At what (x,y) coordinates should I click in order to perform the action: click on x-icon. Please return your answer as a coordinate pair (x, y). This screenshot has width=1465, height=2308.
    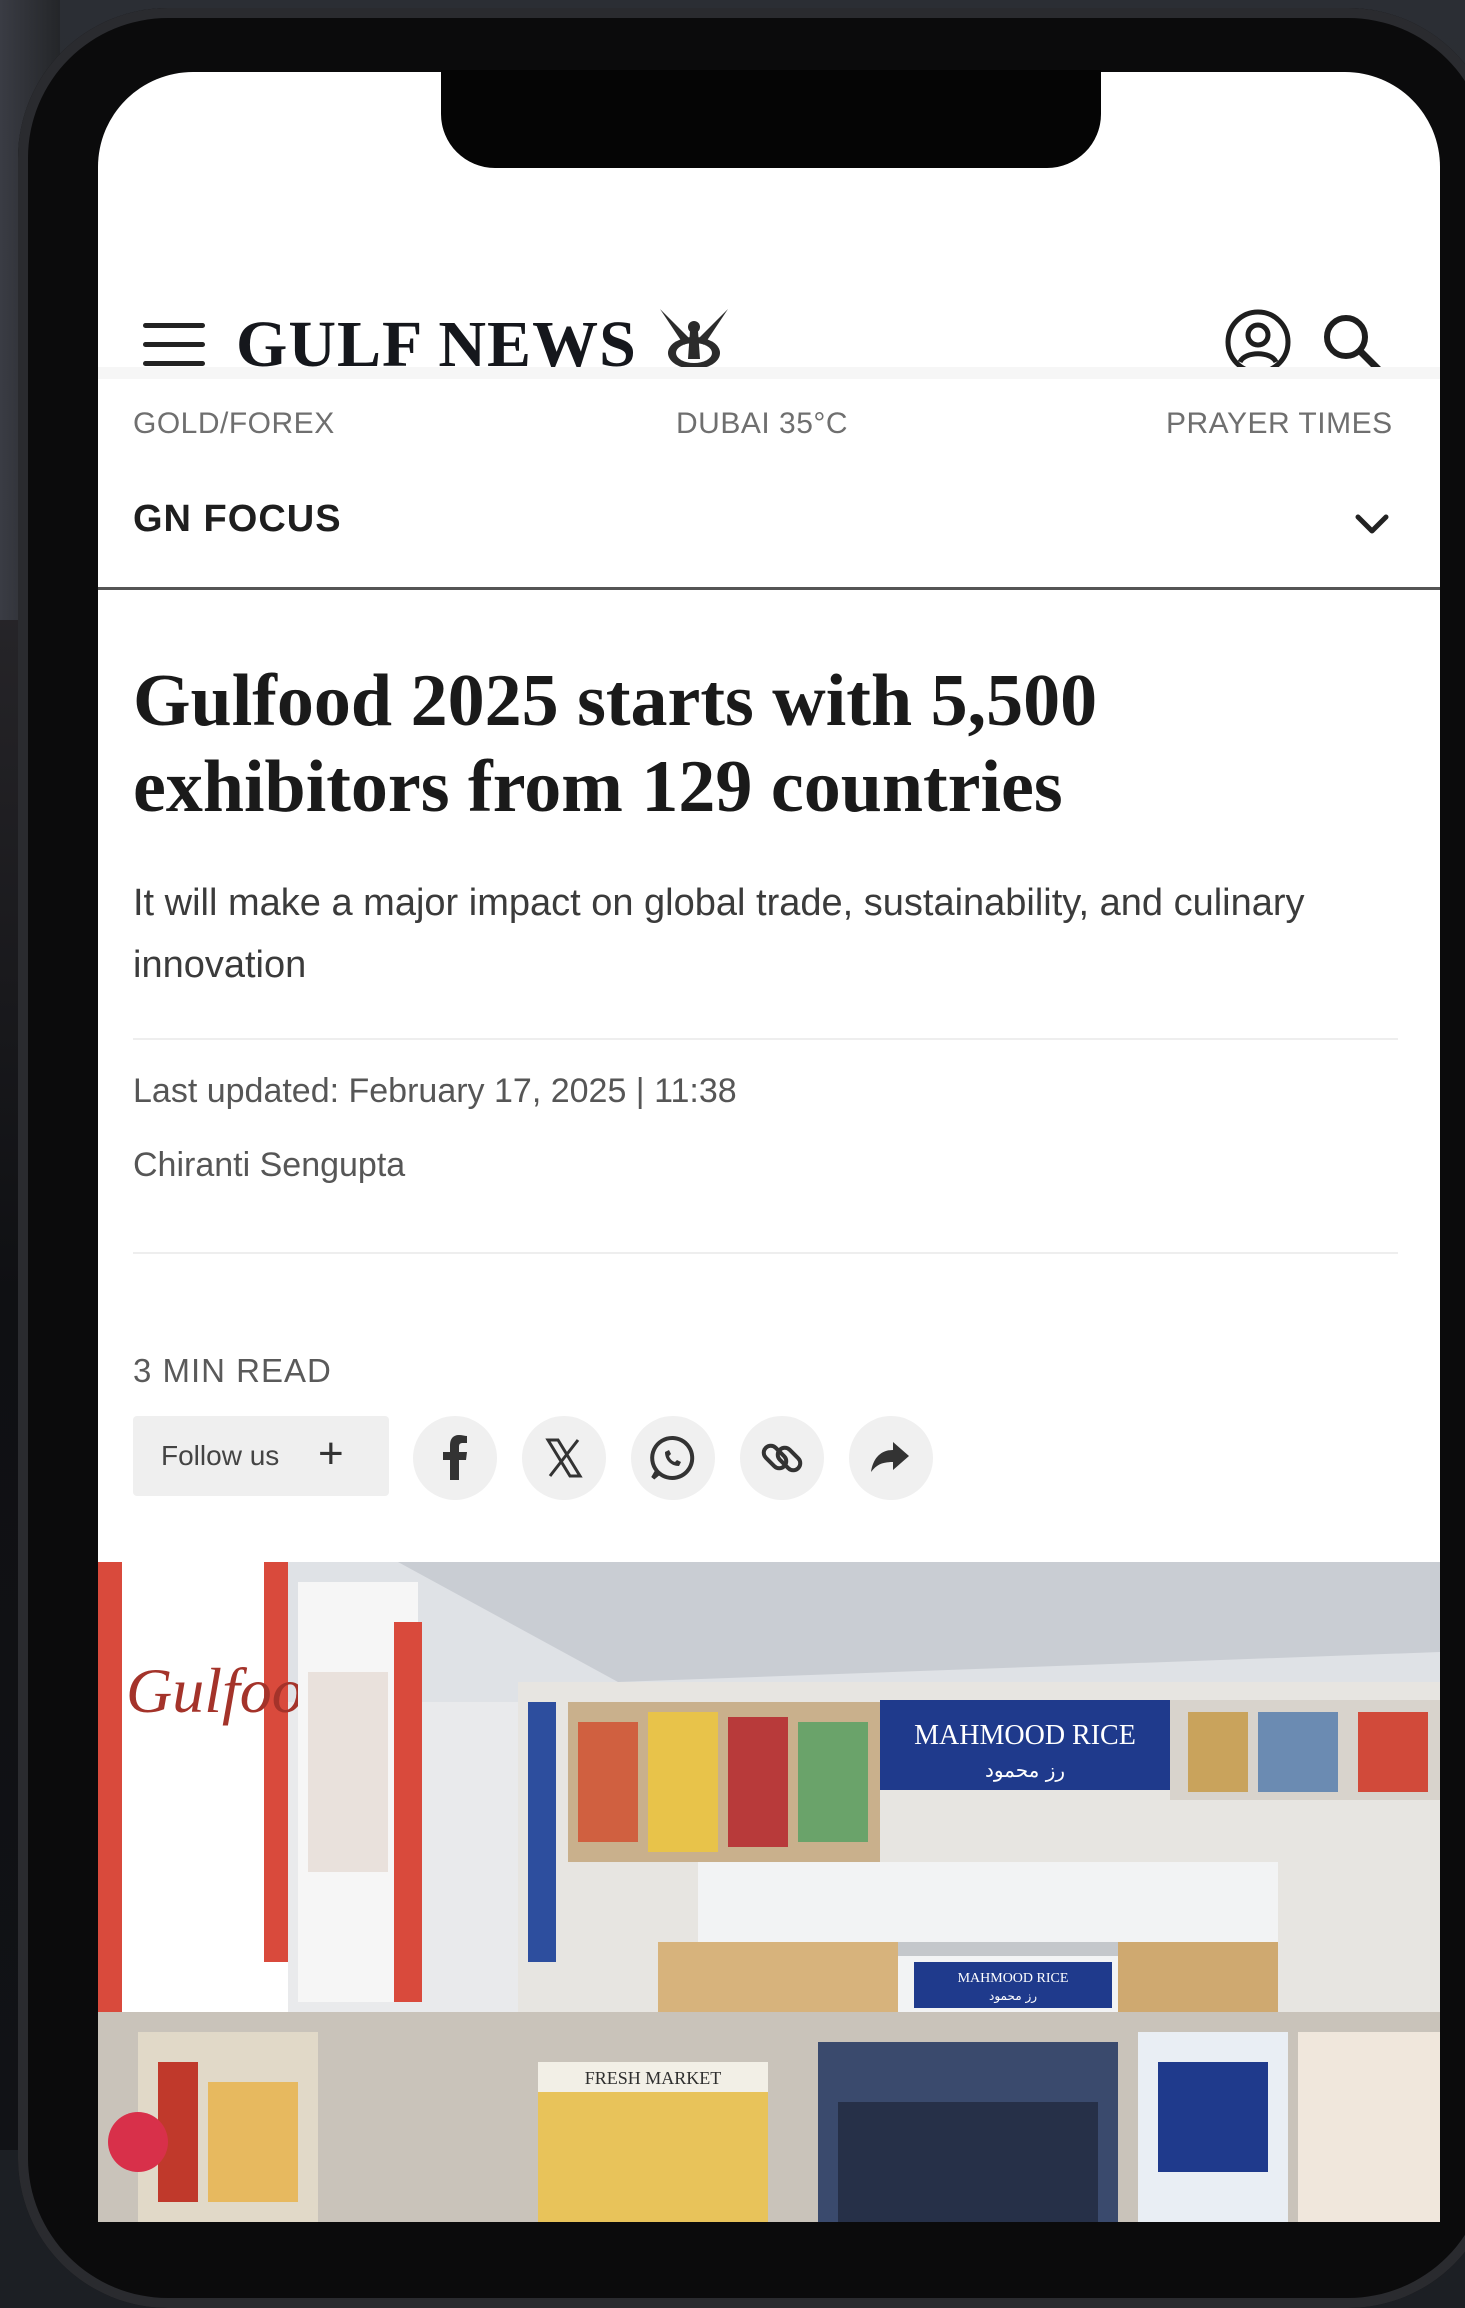
    Looking at the image, I should click on (564, 1458).